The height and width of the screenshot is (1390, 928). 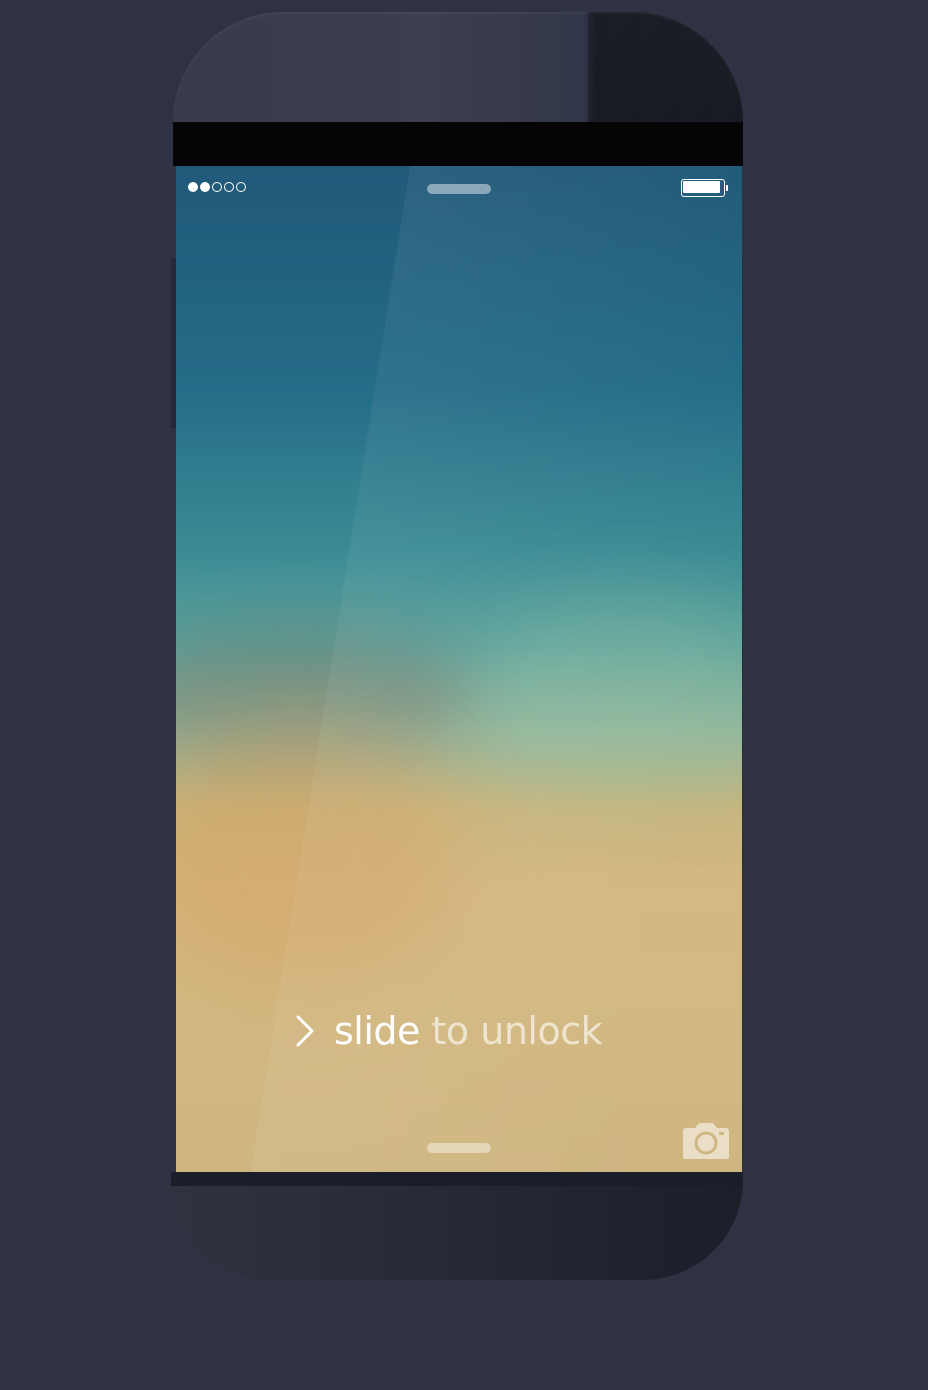 I want to click on top-grabber-pill, so click(x=459, y=189).